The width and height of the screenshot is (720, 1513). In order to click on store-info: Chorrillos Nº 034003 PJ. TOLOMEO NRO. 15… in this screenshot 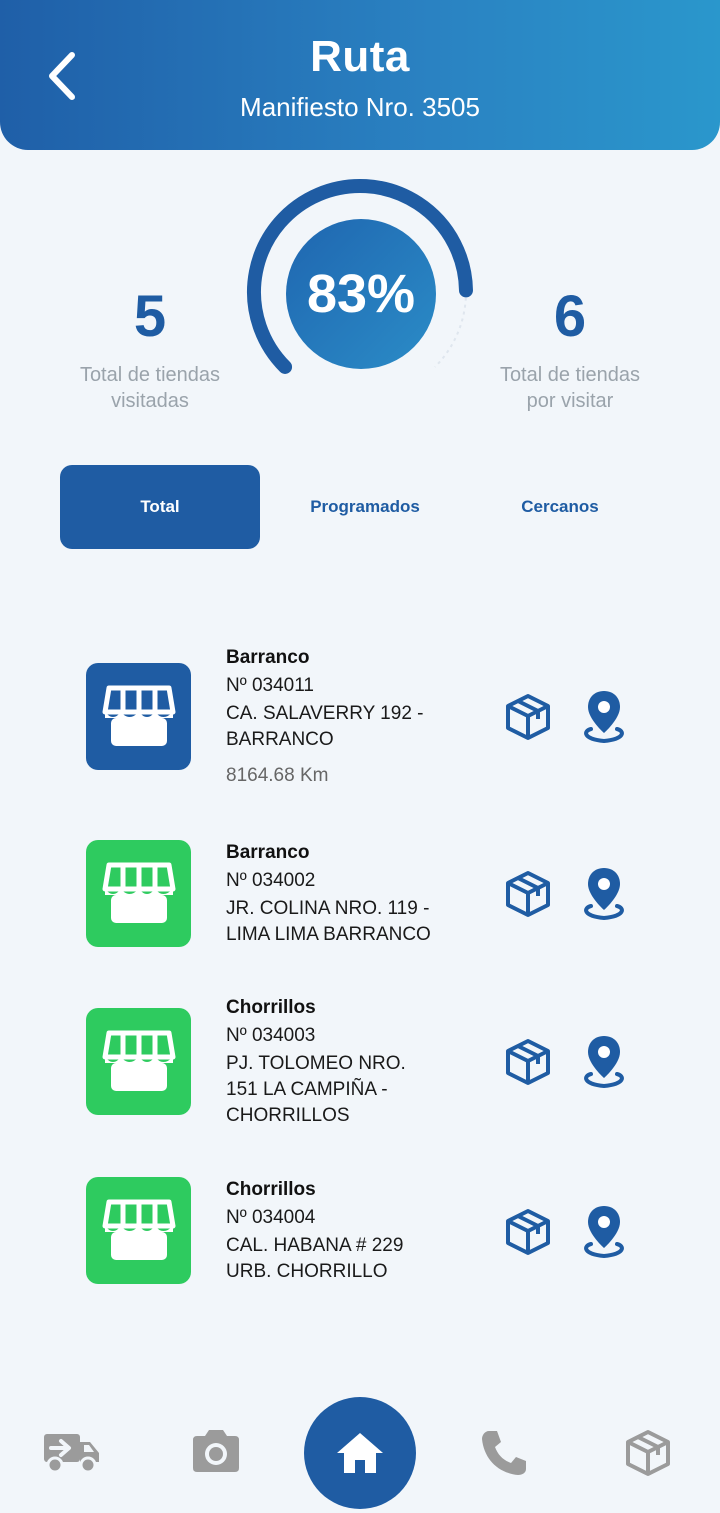, I will do `click(356, 1062)`.